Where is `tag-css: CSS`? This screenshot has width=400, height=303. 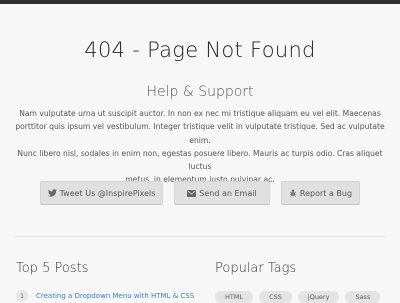 tag-css: CSS is located at coordinates (275, 297).